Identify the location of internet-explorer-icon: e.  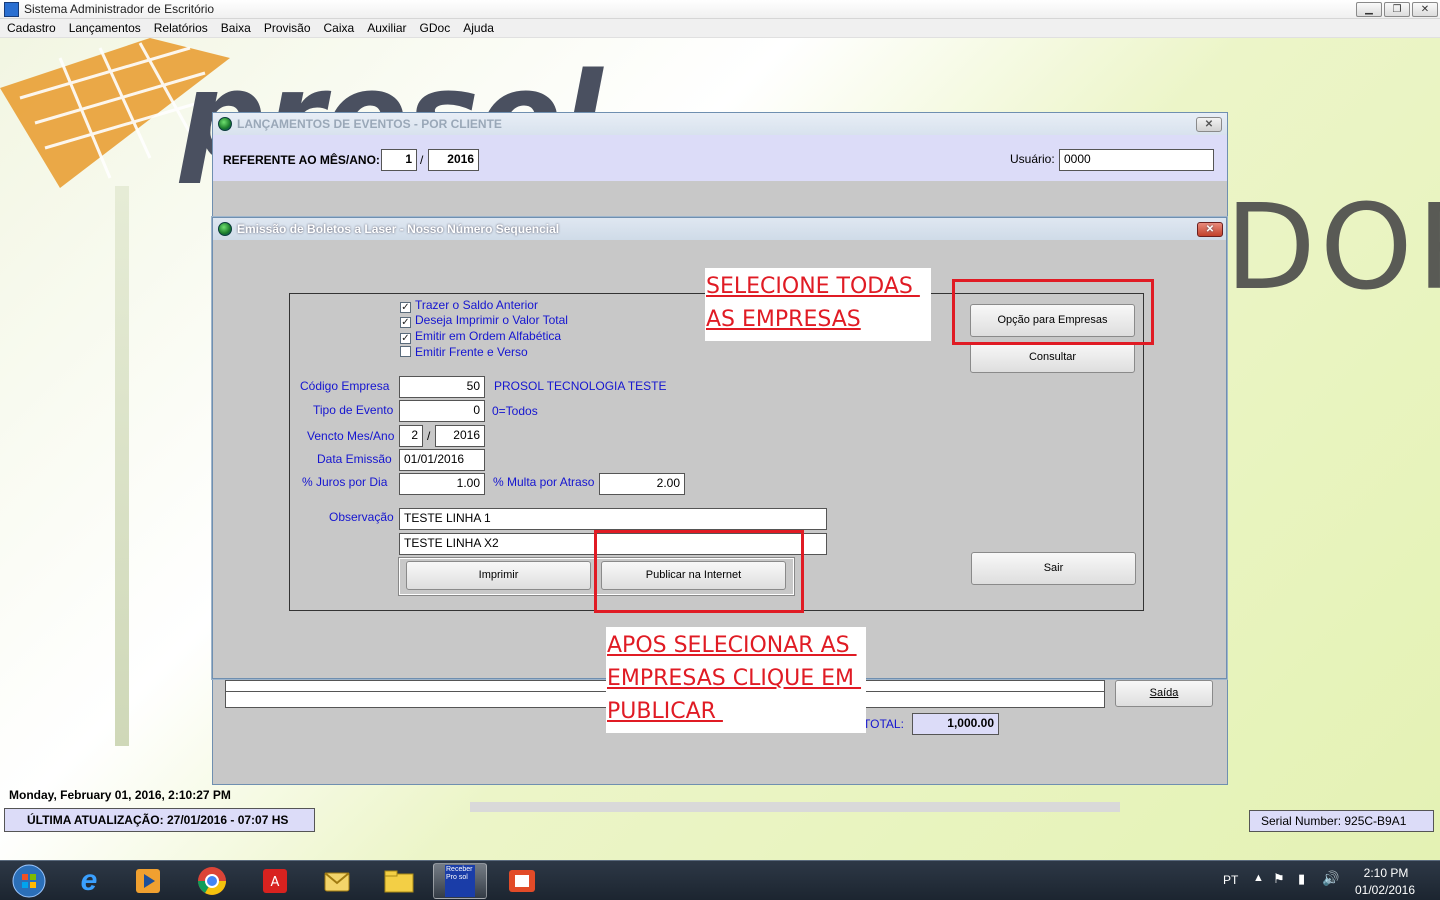
(89, 881).